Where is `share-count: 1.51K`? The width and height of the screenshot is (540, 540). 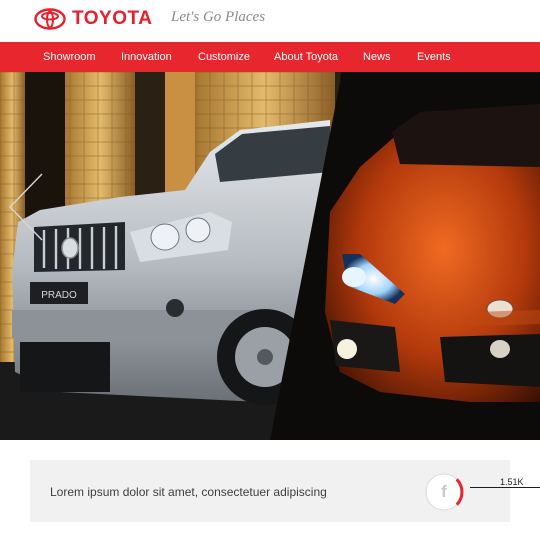 share-count: 1.51K is located at coordinates (512, 482).